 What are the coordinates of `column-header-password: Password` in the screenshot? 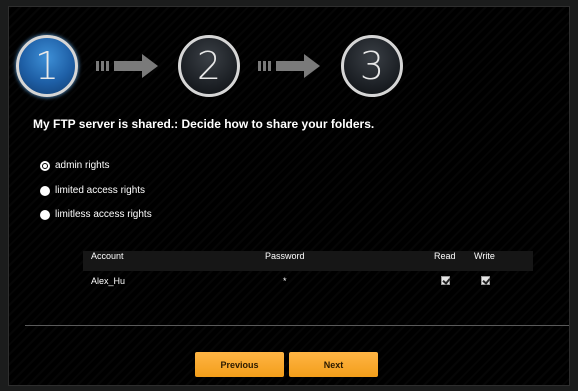 It's located at (285, 256).